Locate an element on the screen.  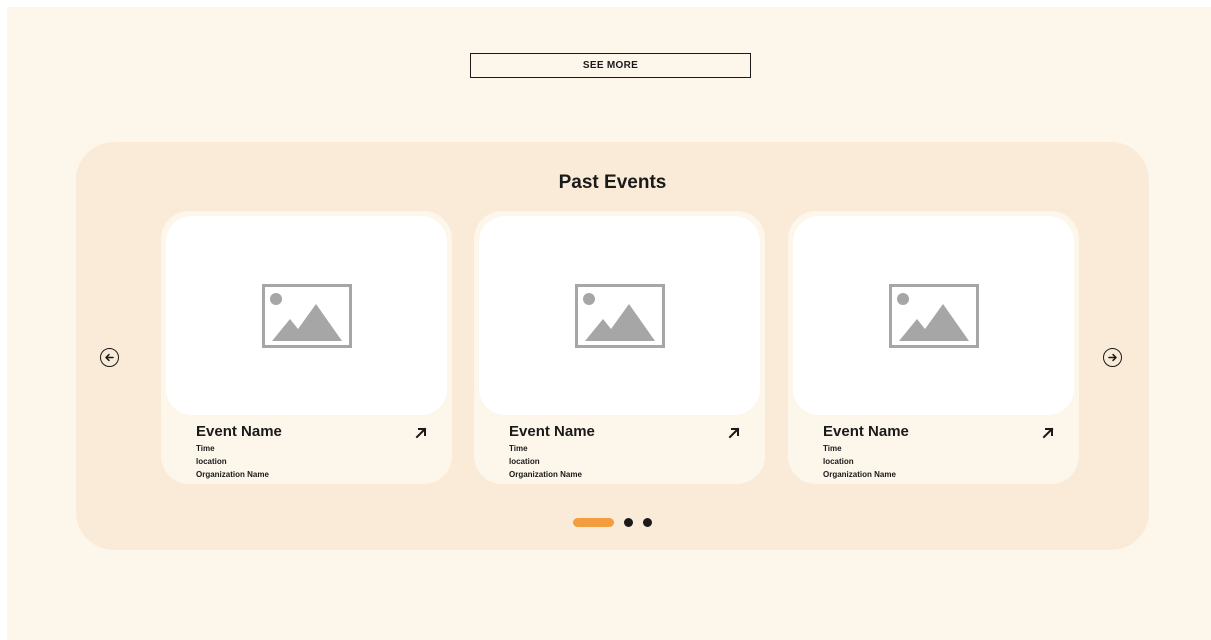
arrow-right-icon is located at coordinates (1112, 357).